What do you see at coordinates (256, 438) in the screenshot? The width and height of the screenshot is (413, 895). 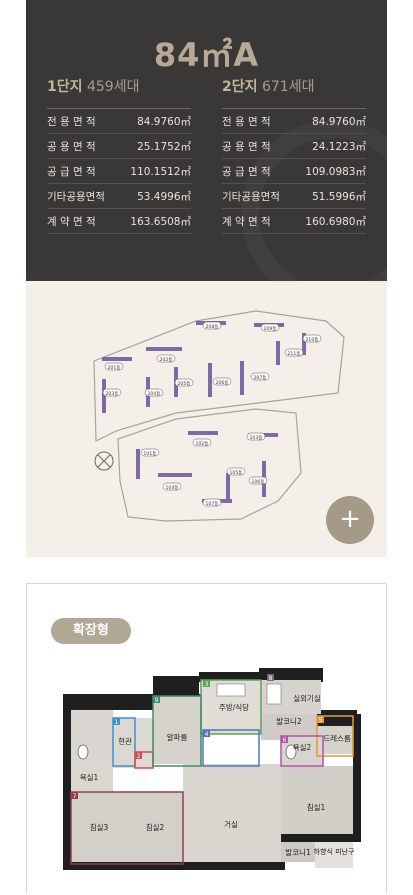 I see `building-label: 103동` at bounding box center [256, 438].